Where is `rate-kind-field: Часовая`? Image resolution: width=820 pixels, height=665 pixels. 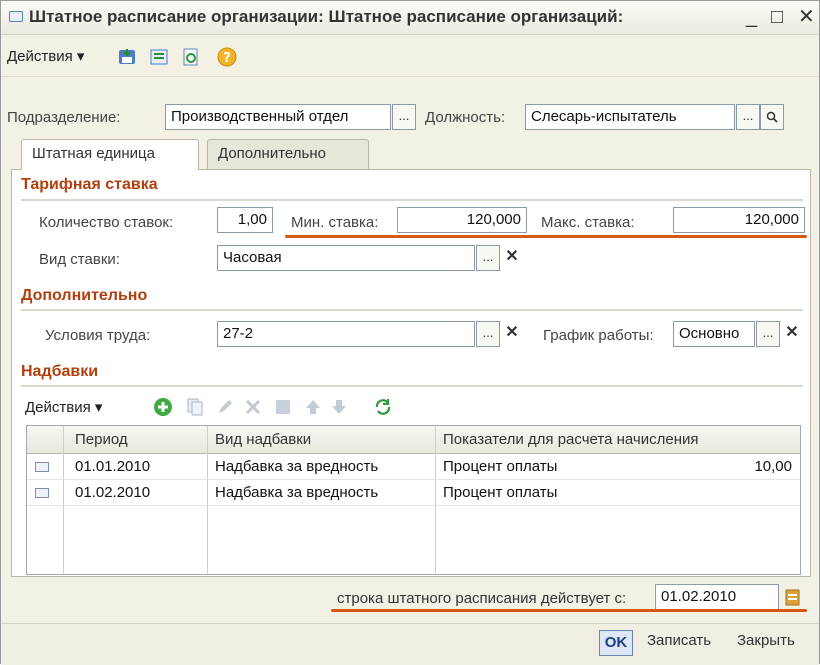 rate-kind-field: Часовая is located at coordinates (346, 258).